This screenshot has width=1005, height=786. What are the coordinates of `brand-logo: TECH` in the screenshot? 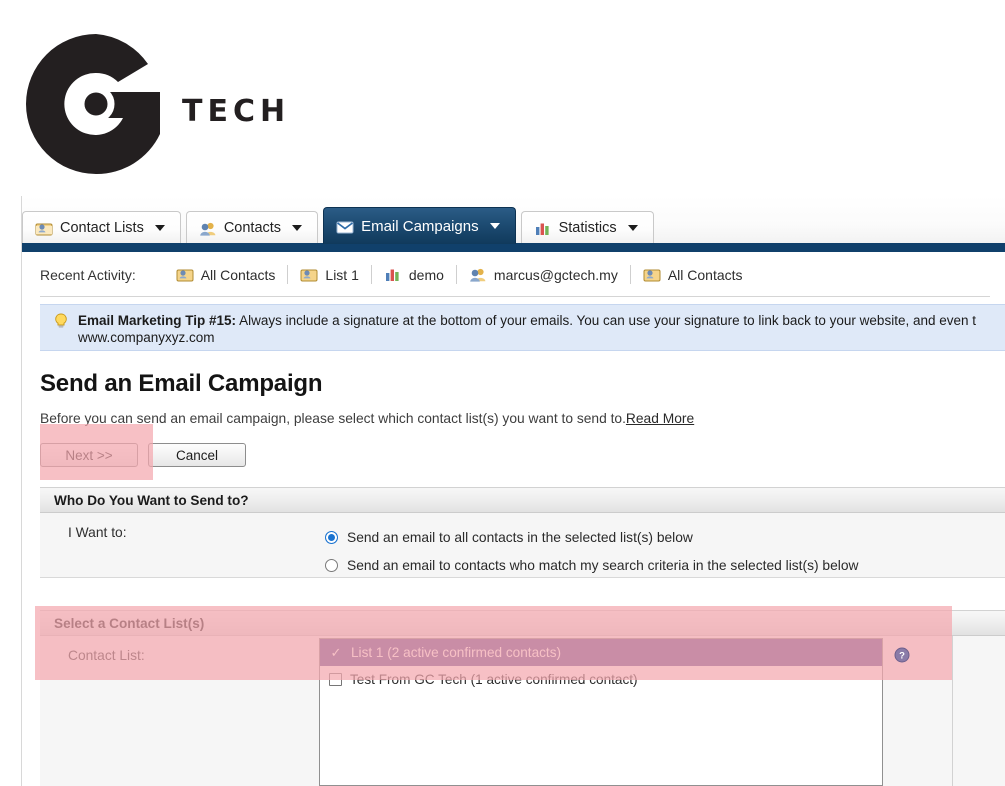 It's located at (153, 104).